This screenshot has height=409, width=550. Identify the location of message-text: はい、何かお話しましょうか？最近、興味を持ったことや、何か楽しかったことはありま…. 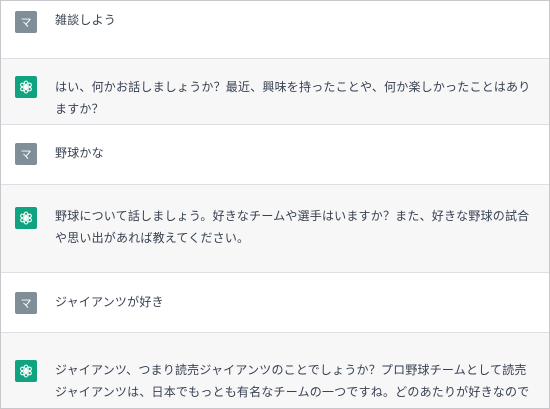
(293, 98).